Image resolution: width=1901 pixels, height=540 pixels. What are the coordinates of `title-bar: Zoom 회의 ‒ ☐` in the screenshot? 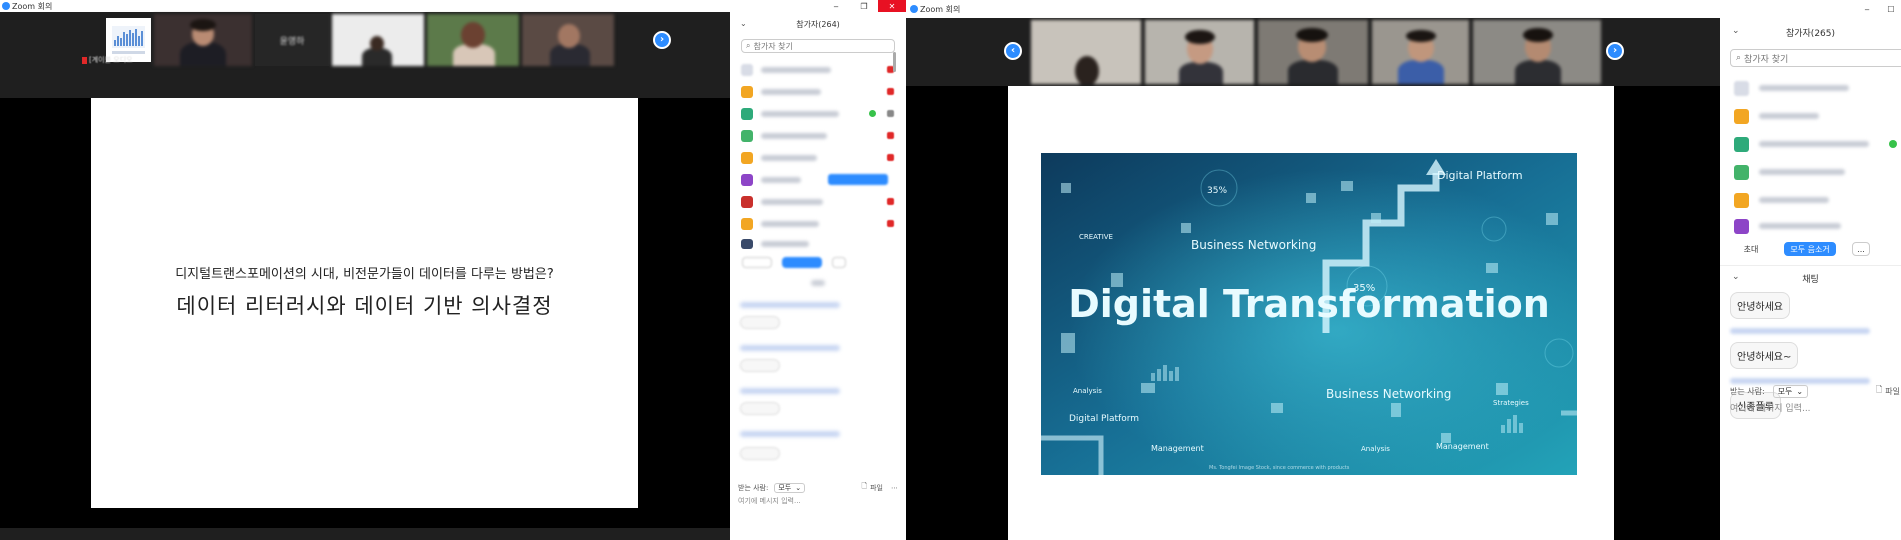 It's located at (1403, 9).